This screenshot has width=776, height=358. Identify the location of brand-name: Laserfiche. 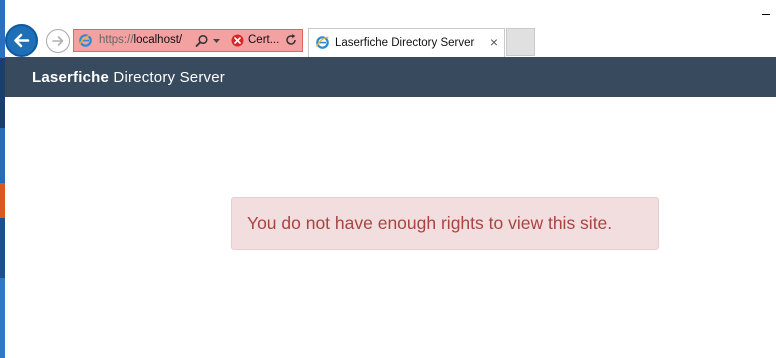
(71, 77).